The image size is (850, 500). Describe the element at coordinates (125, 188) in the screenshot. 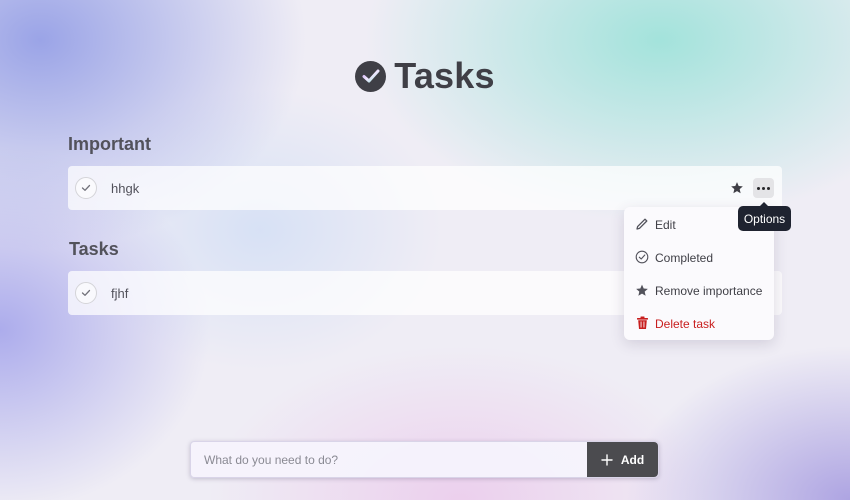

I see `task-text: hhgk` at that location.